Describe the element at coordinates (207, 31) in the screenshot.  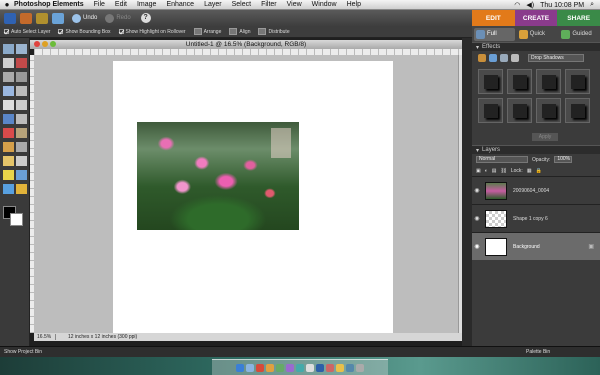
I see `arrange-button: Arrange` at that location.